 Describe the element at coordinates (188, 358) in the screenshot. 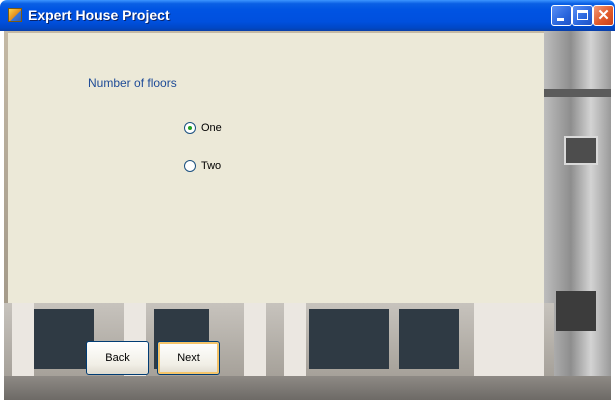

I see `next-button: Next` at that location.